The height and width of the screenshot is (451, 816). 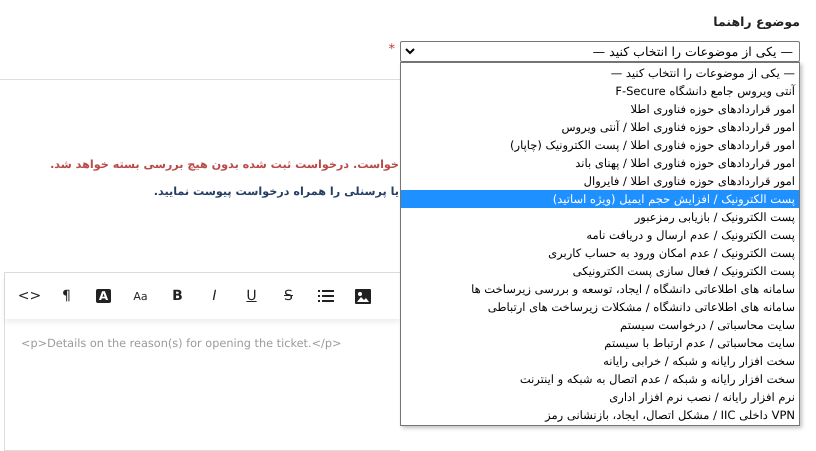 What do you see at coordinates (214, 296) in the screenshot?
I see `italic-button: I` at bounding box center [214, 296].